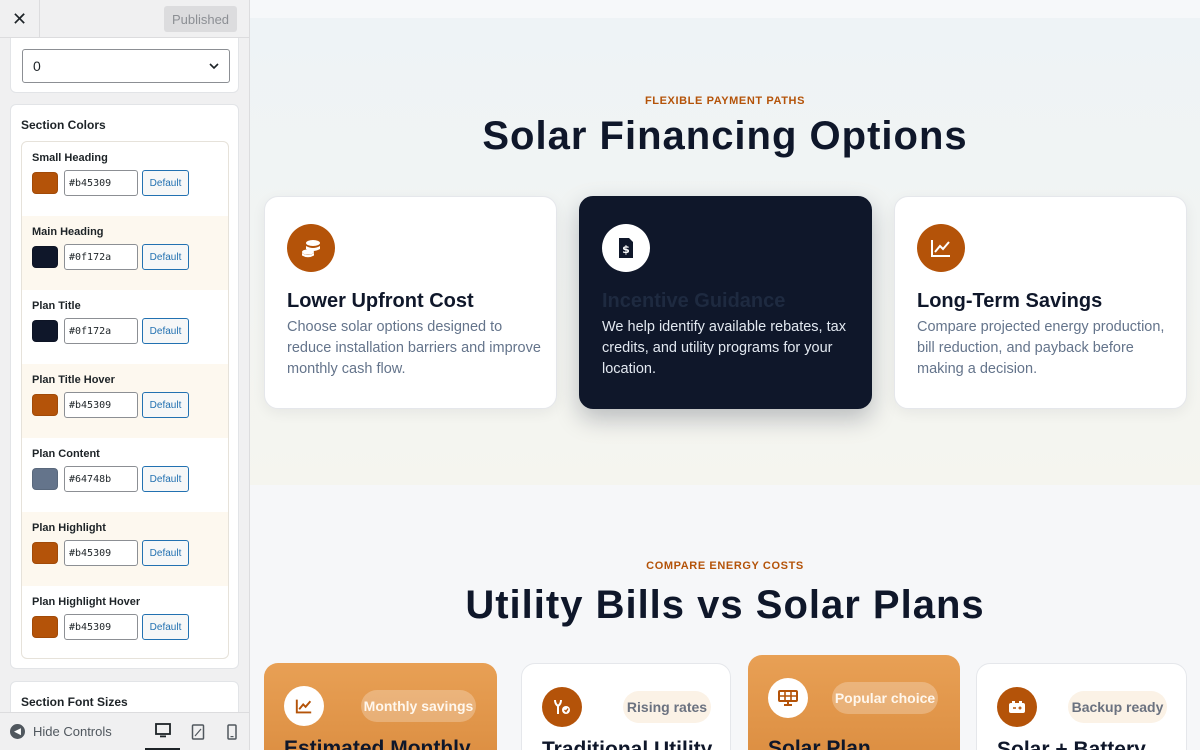 The width and height of the screenshot is (1200, 750). Describe the element at coordinates (126, 66) in the screenshot. I see `quantity-select: 0` at that location.